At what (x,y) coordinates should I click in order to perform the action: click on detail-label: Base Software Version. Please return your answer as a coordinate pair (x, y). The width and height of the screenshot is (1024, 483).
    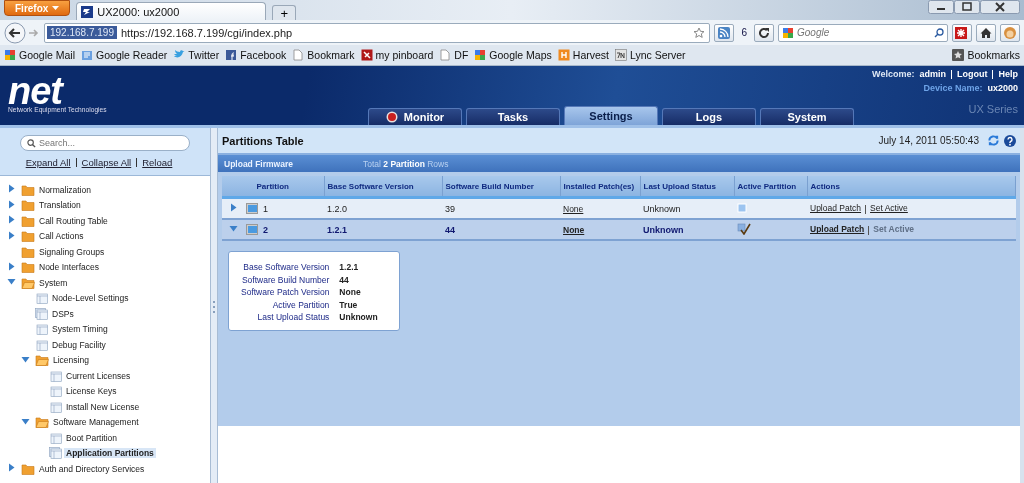
    Looking at the image, I should click on (286, 267).